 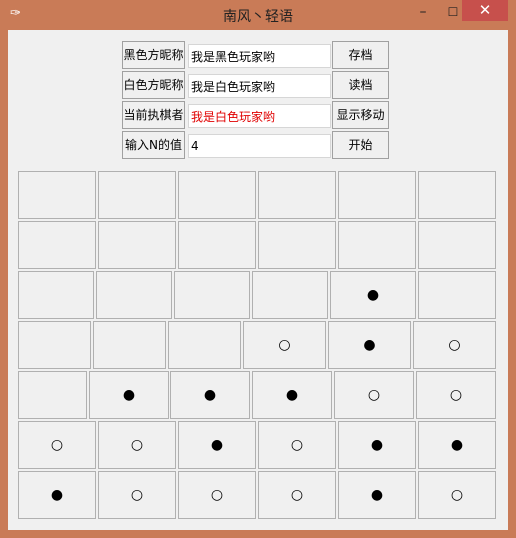 What do you see at coordinates (423, 13) in the screenshot?
I see `minimize-button: –` at bounding box center [423, 13].